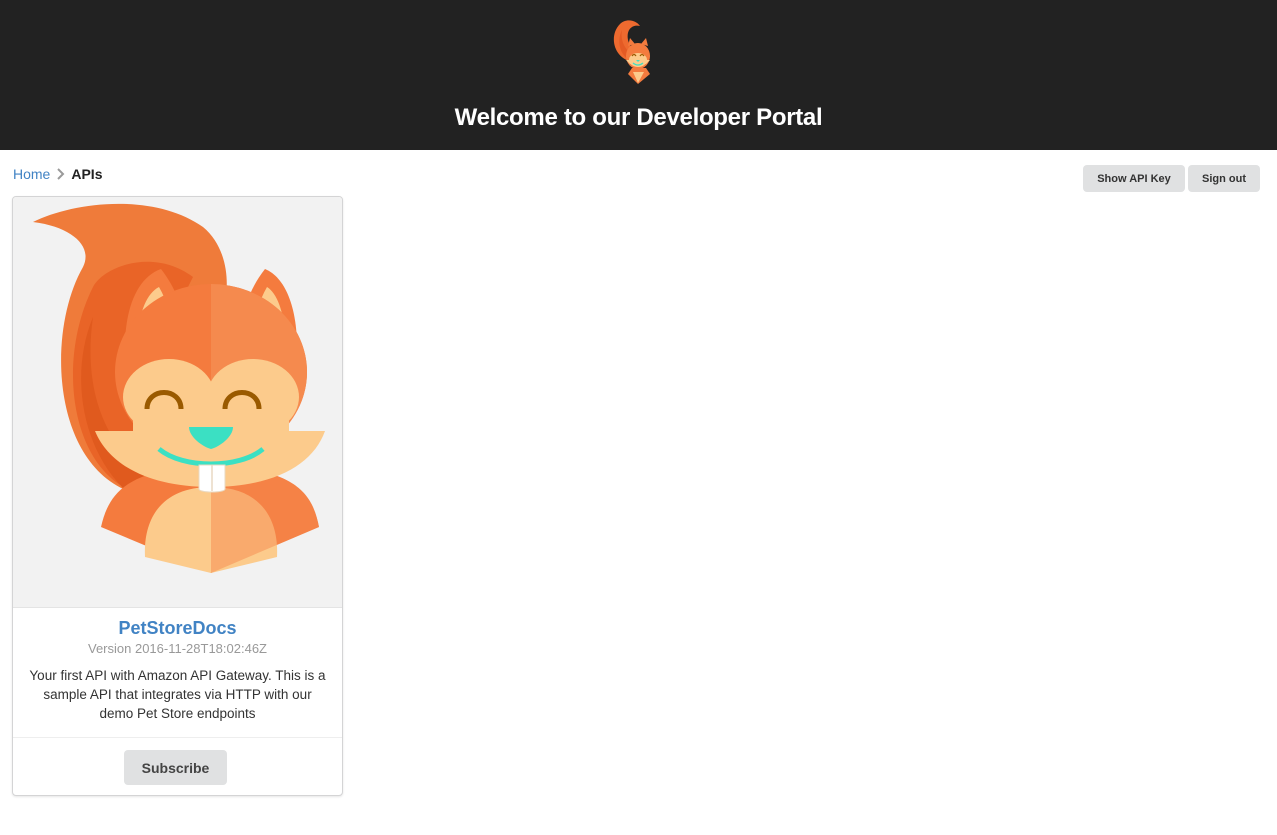 Image resolution: width=1277 pixels, height=835 pixels. What do you see at coordinates (177, 648) in the screenshot?
I see `api-version: Version 2016-11-28T18:02:46Z` at bounding box center [177, 648].